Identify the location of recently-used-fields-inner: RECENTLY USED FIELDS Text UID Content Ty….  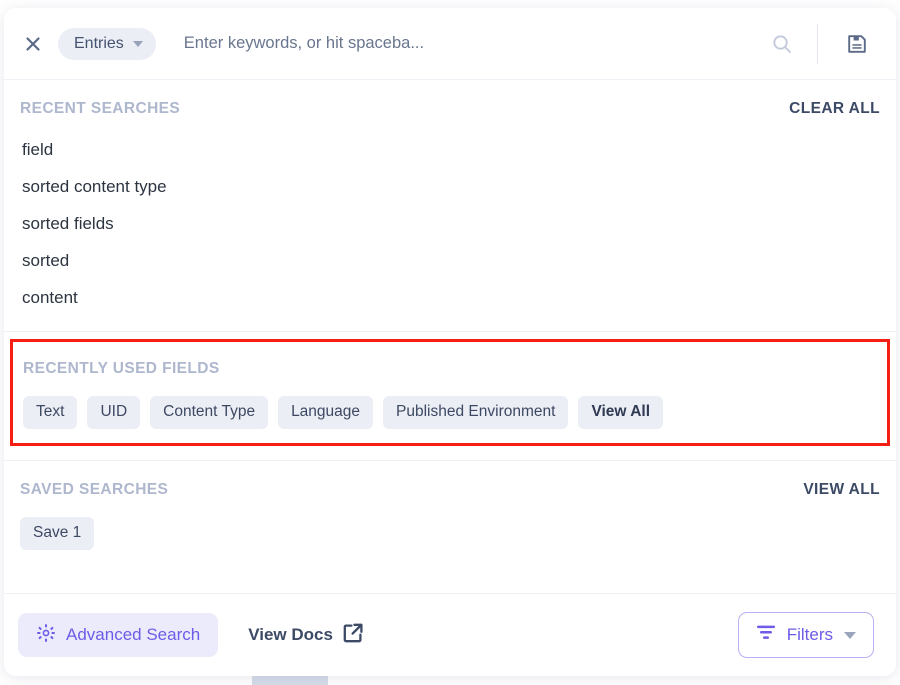
(450, 390).